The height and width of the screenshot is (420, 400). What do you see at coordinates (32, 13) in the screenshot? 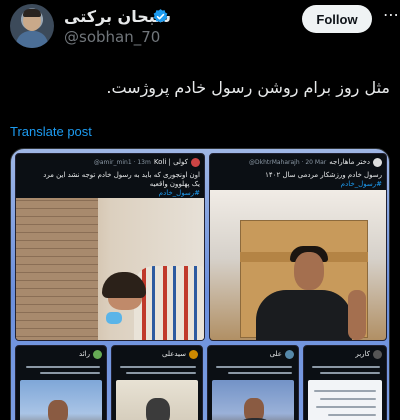
I see `avatar-hair` at bounding box center [32, 13].